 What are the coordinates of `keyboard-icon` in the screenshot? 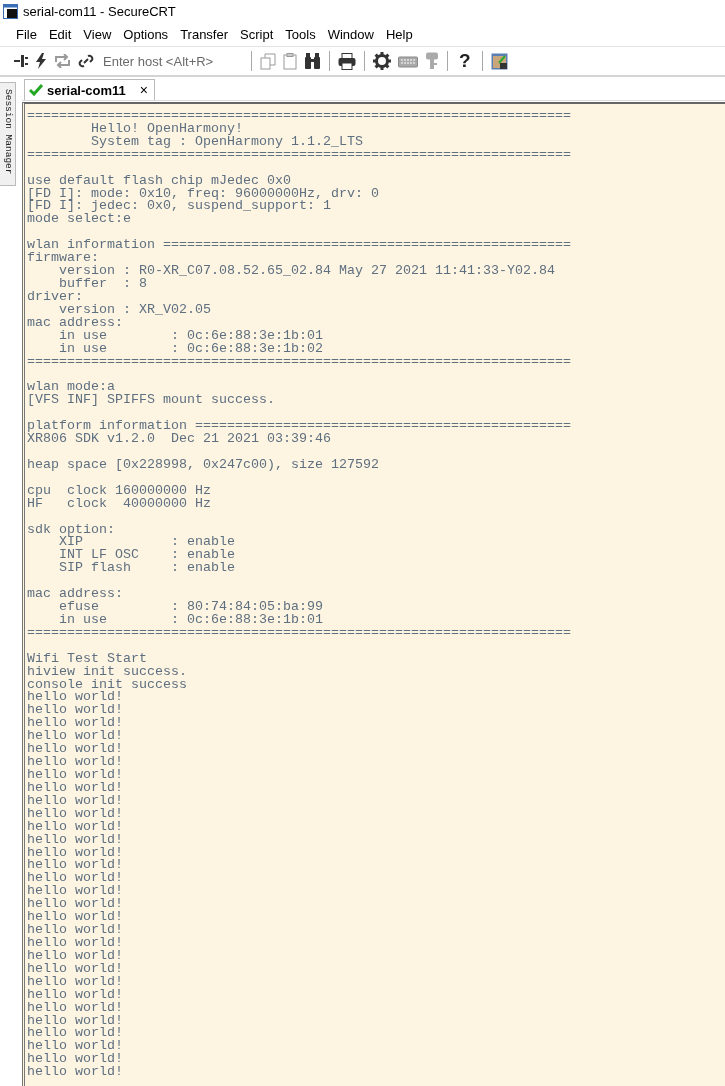 It's located at (408, 61).